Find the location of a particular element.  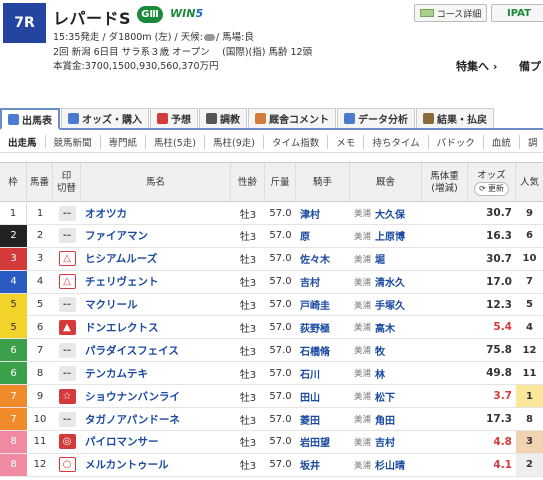

subtab-9: 血統 is located at coordinates (502, 141).